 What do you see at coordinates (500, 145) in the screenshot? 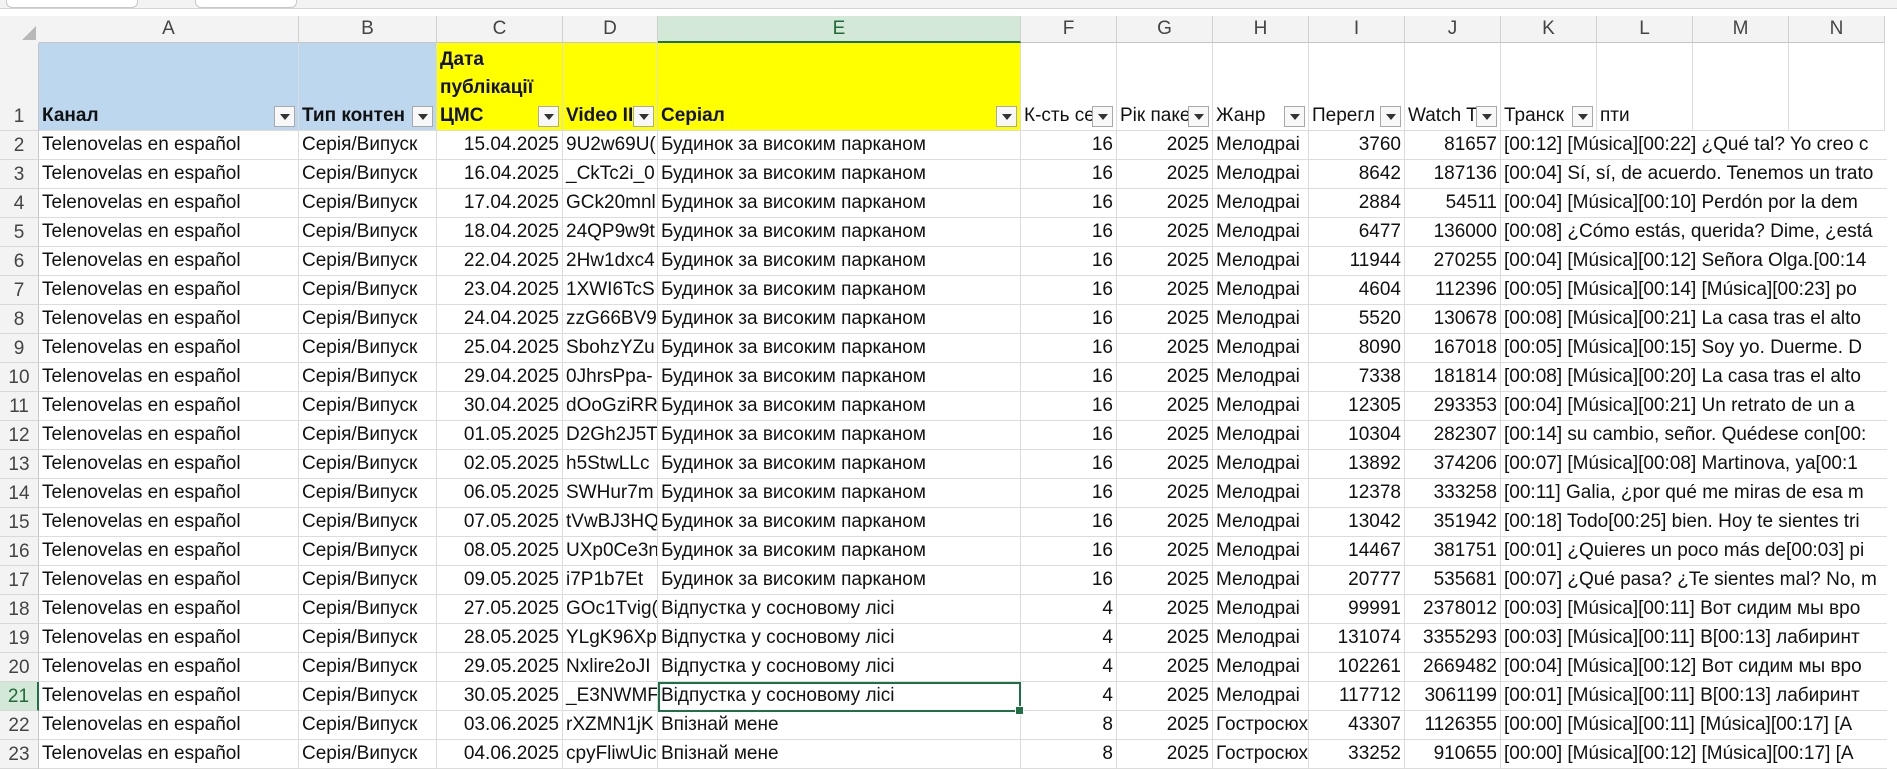
I see `cell-date: 15.04.2025` at bounding box center [500, 145].